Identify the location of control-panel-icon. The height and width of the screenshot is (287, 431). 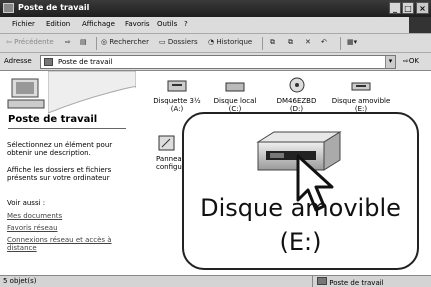
(166, 143).